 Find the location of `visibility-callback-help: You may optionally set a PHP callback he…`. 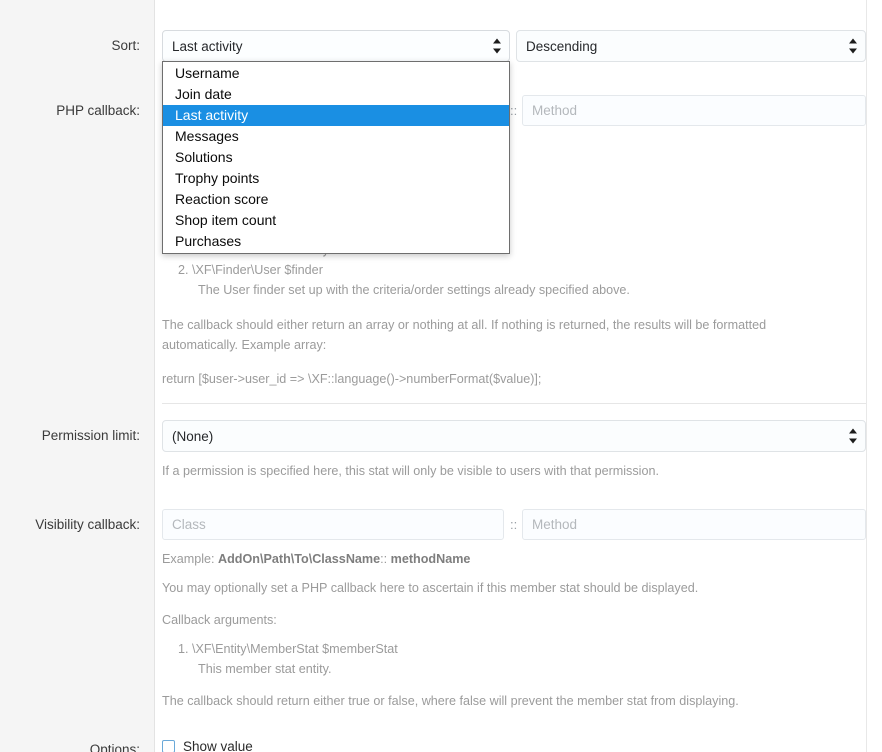

visibility-callback-help: You may optionally set a PHP callback he… is located at coordinates (430, 588).